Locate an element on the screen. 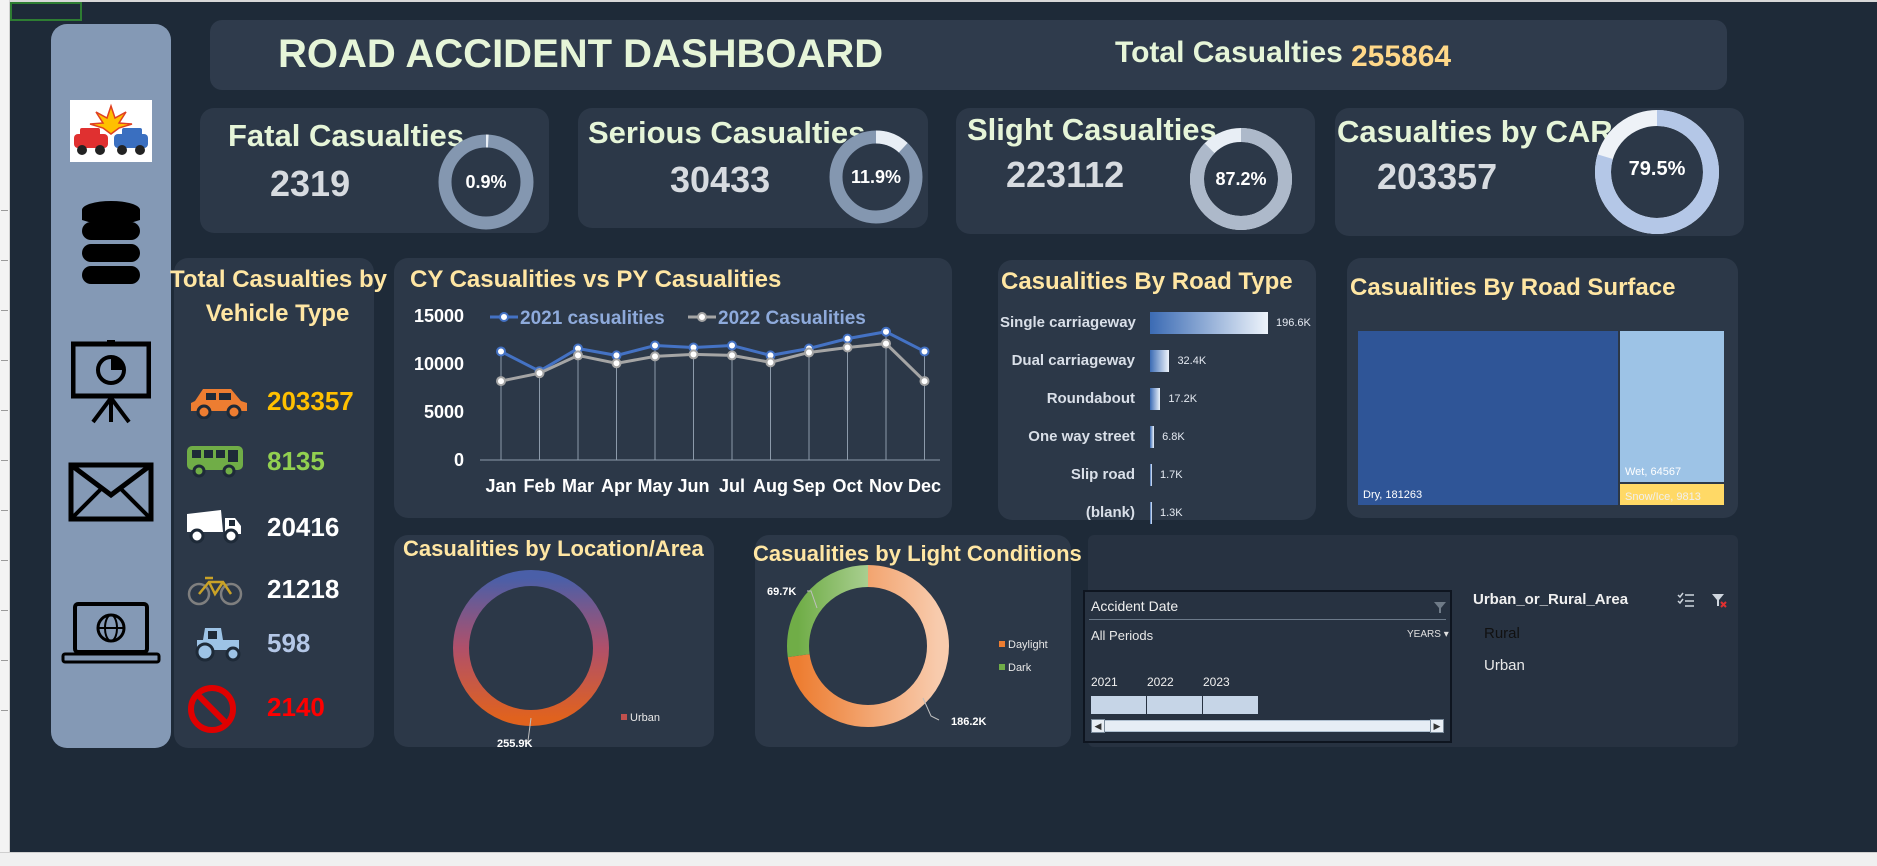 This screenshot has width=1877, height=866. kpi-card-slight: Slight Casualties 223112 87.2% is located at coordinates (1135, 171).